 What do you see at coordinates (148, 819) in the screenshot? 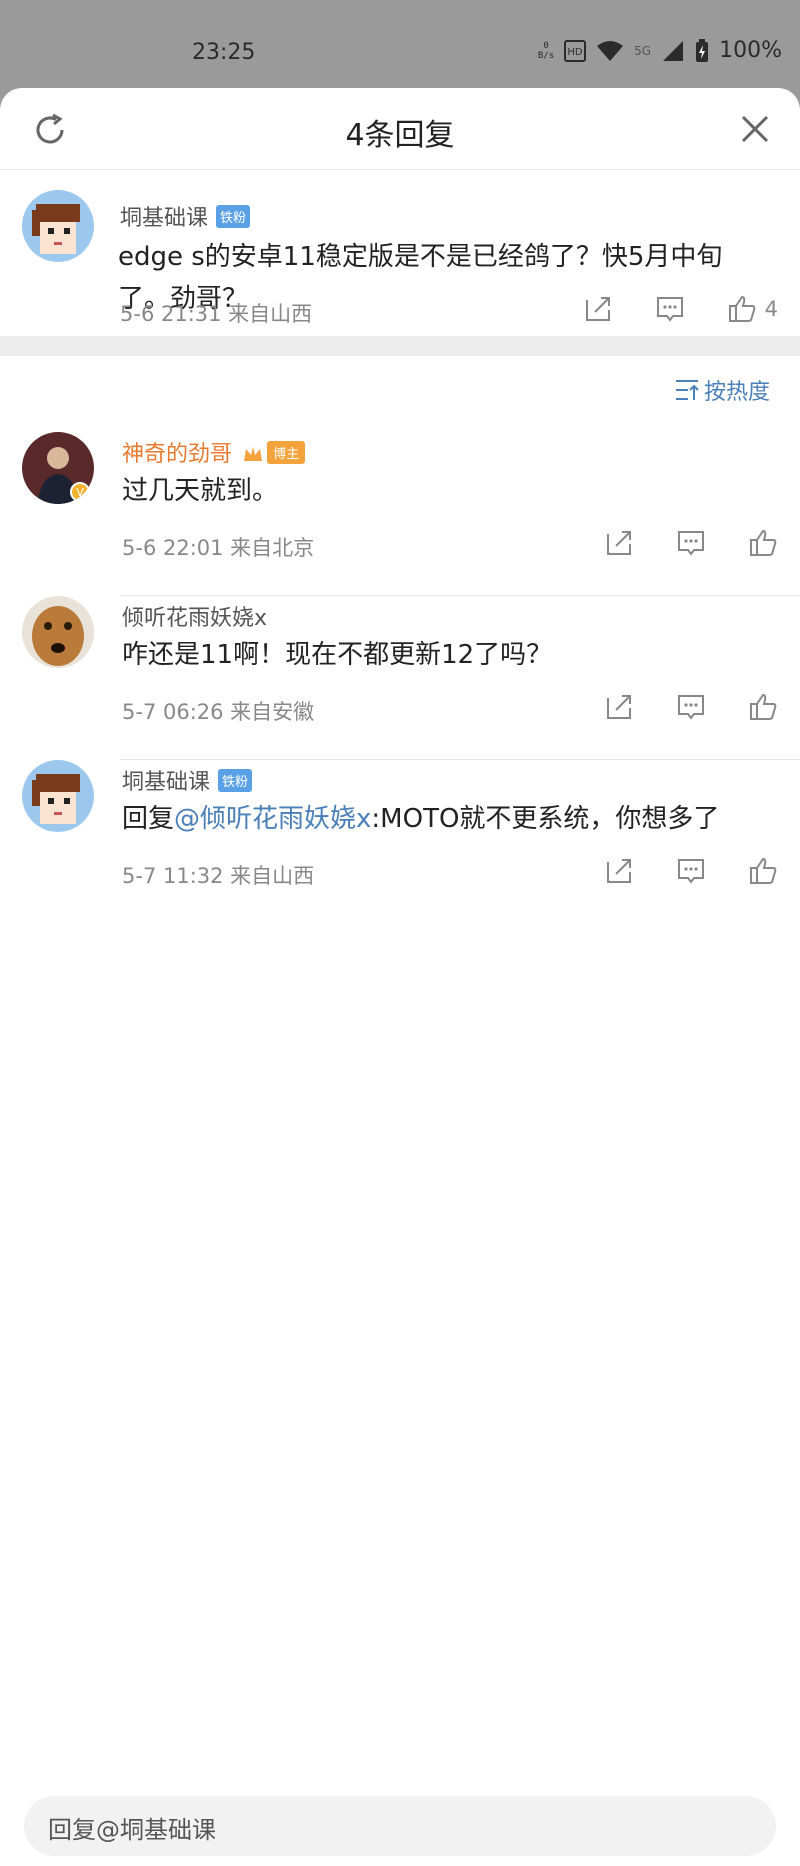
I see `reply-prefix: 回复` at bounding box center [148, 819].